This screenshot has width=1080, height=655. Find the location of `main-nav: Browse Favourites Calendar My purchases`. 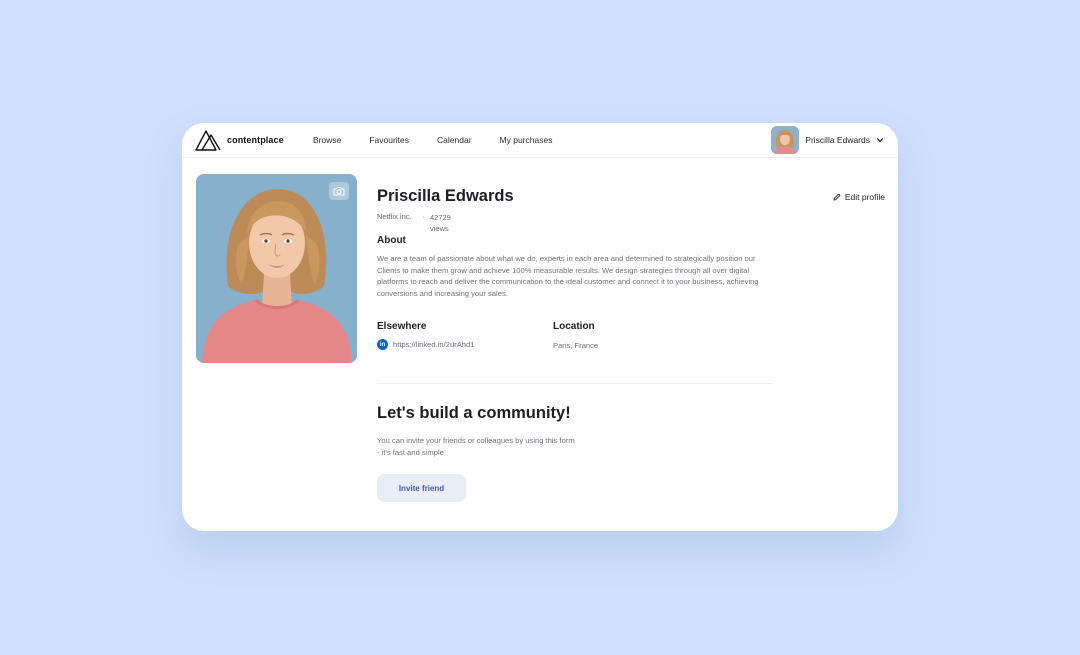

main-nav: Browse Favourites Calendar My purchases is located at coordinates (446, 140).